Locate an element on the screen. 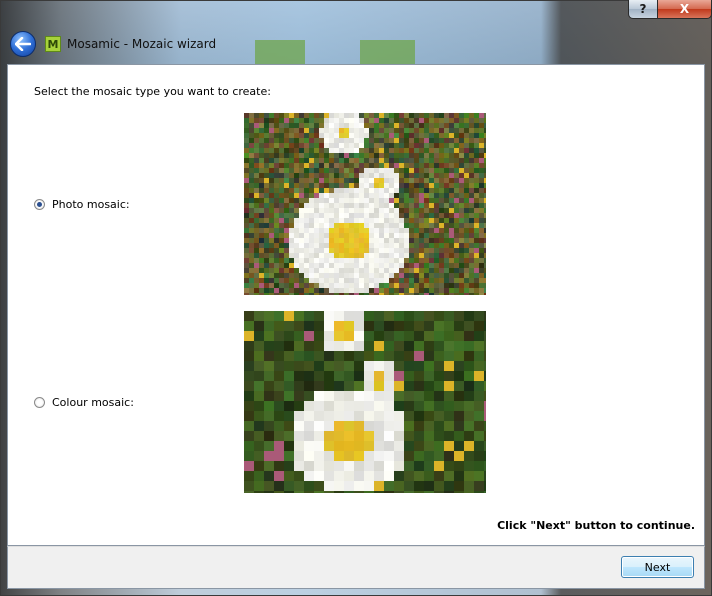 This screenshot has width=712, height=596. colour-mosaic-preview is located at coordinates (365, 402).